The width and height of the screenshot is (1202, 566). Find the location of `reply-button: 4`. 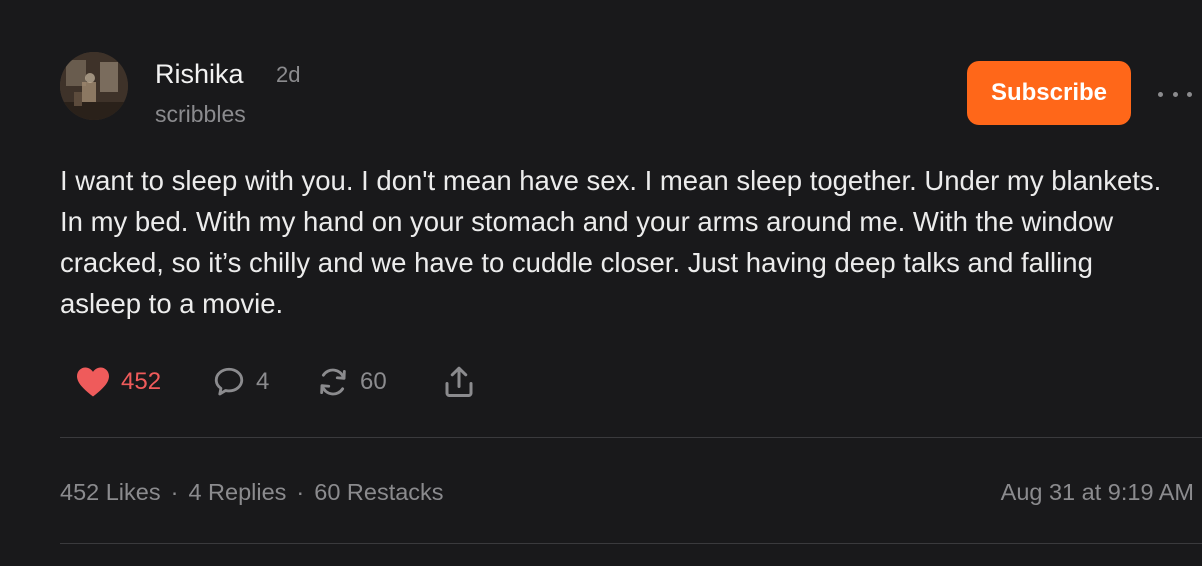

reply-button: 4 is located at coordinates (240, 382).